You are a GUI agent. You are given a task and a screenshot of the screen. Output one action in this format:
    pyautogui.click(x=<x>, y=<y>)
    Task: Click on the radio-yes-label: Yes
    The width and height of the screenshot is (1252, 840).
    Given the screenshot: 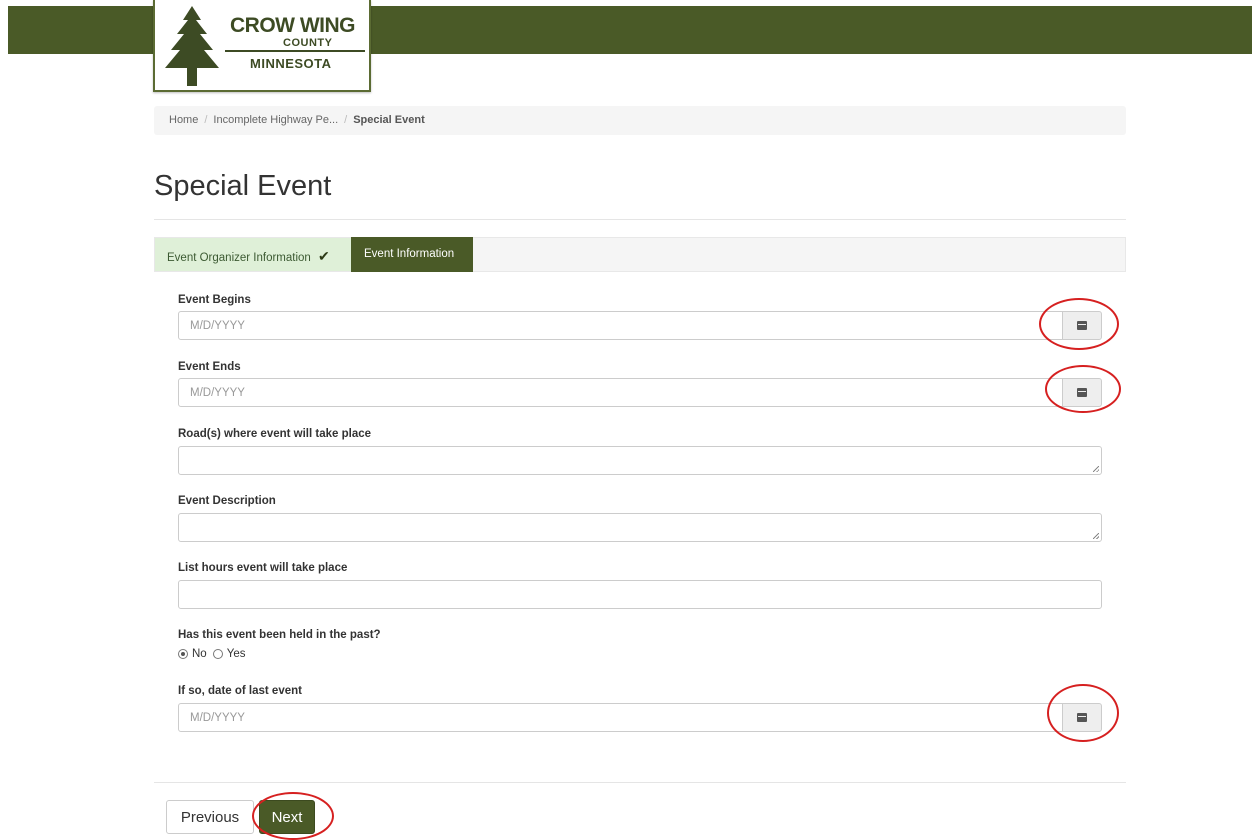 What is the action you would take?
    pyautogui.click(x=236, y=654)
    